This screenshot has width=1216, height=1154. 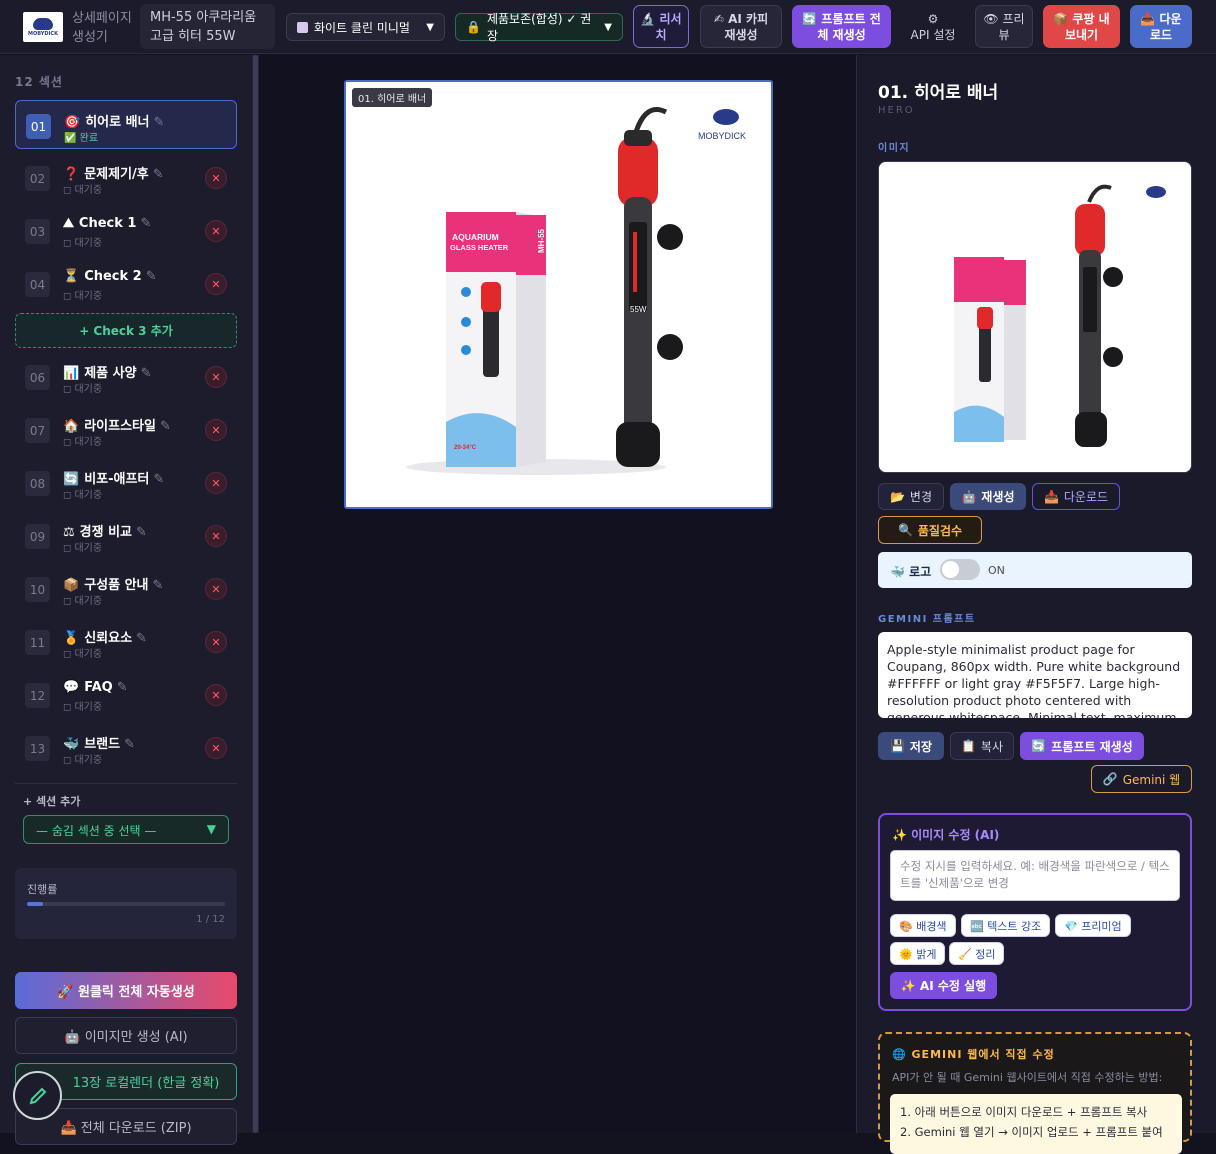 What do you see at coordinates (126, 482) in the screenshot?
I see `section-item: 08 🔄 비포-애프터 ✎ ◻ 대기중 ✕` at bounding box center [126, 482].